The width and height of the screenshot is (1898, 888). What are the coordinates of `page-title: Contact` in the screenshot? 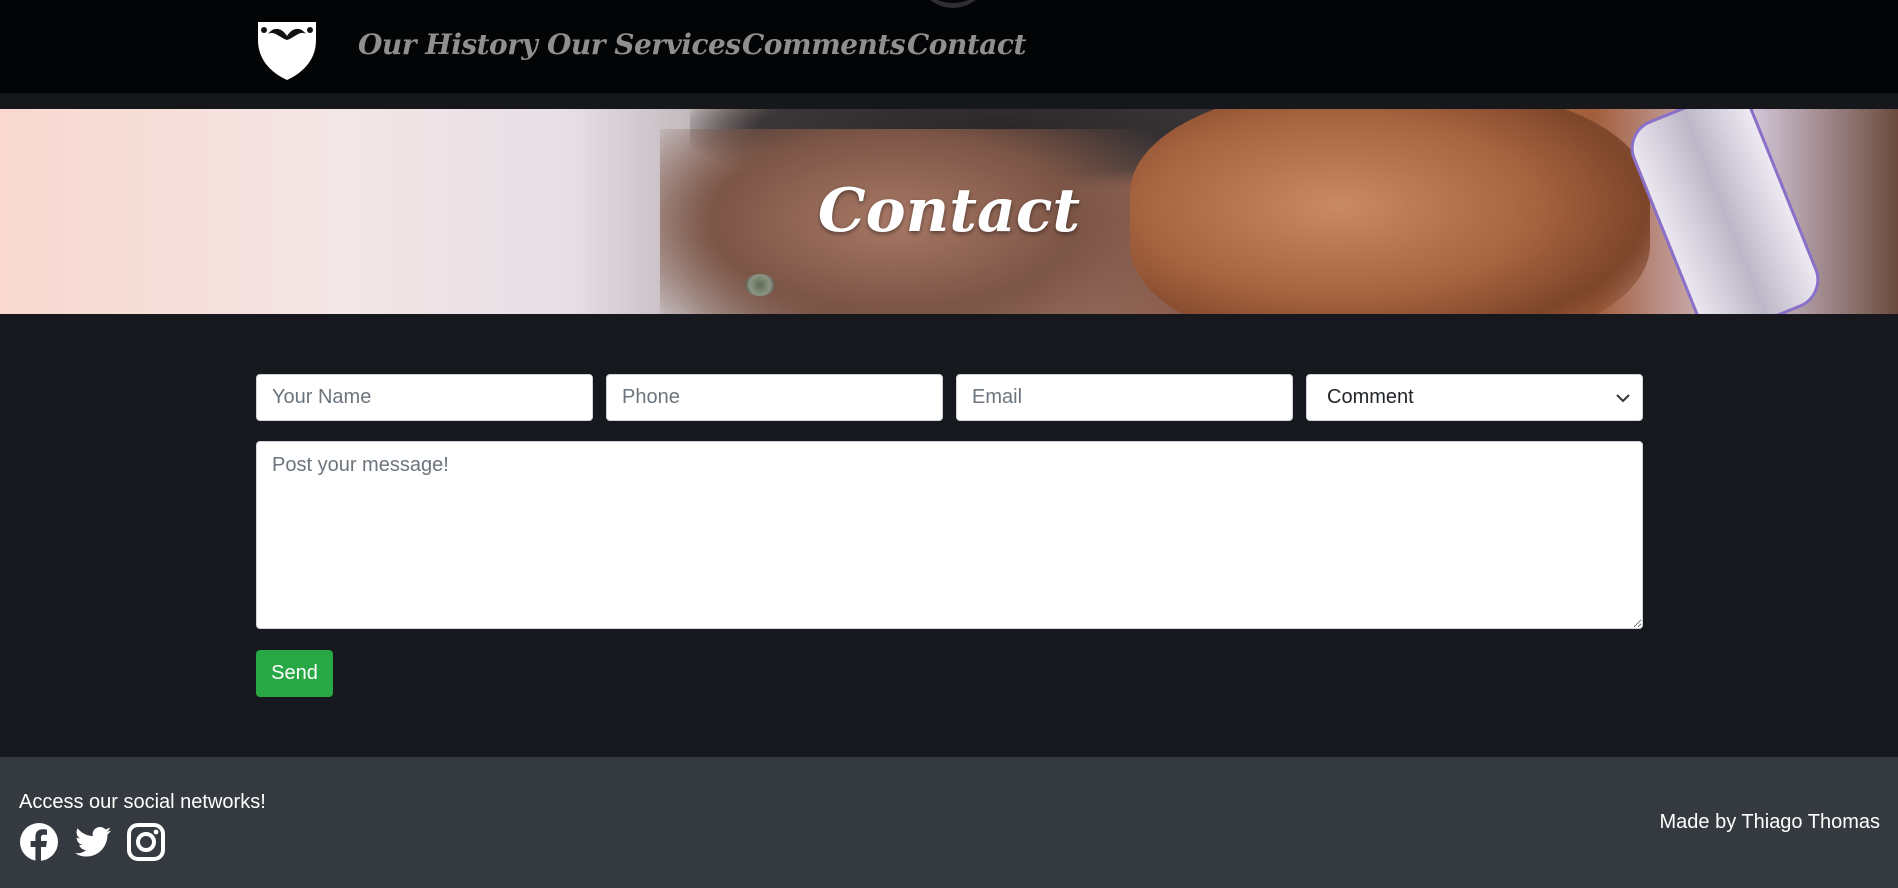 It's located at (949, 211).